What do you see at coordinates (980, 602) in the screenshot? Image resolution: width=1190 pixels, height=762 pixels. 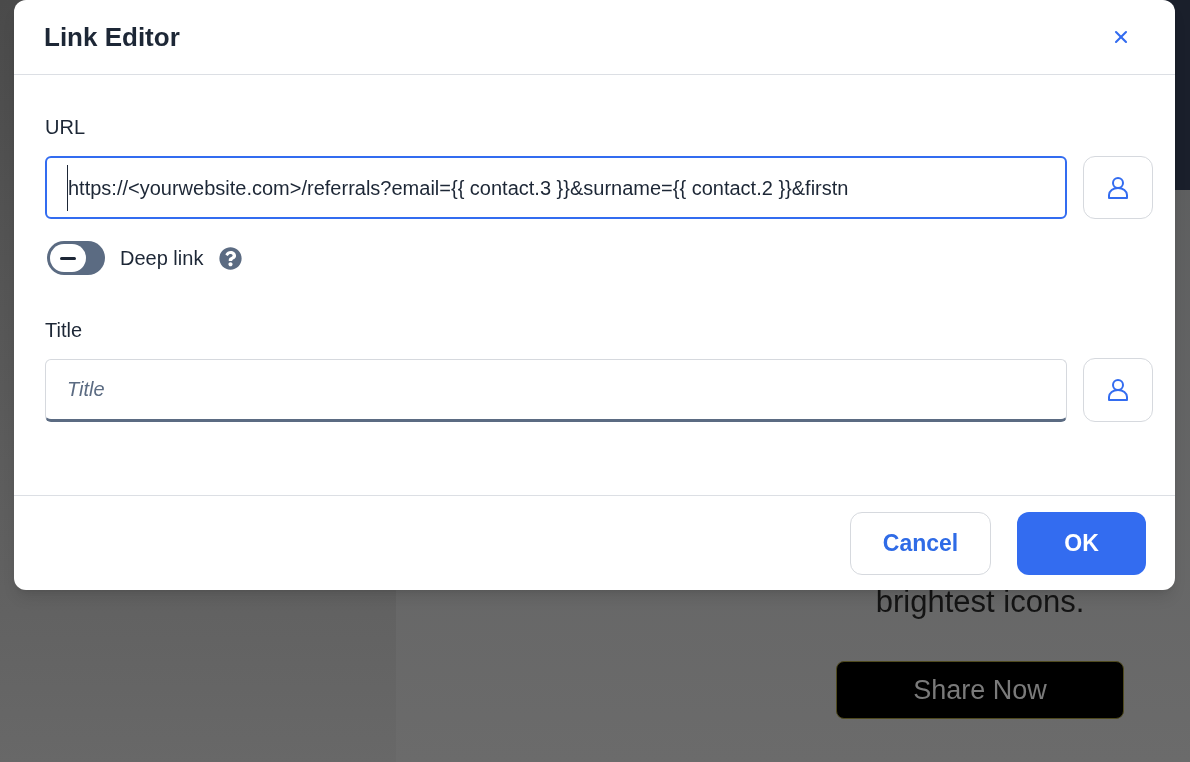 I see `tagline-text: brightest icons.` at bounding box center [980, 602].